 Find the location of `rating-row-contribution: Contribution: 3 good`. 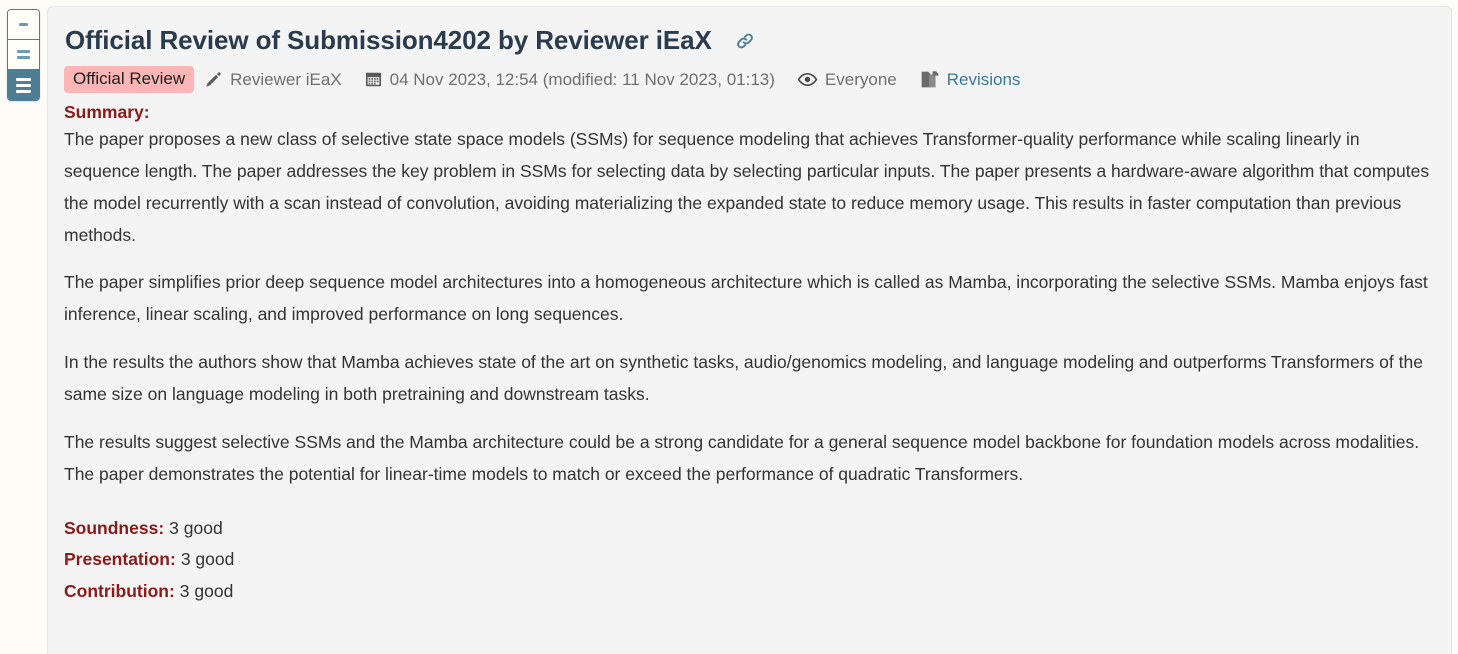

rating-row-contribution: Contribution: 3 good is located at coordinates (749, 592).